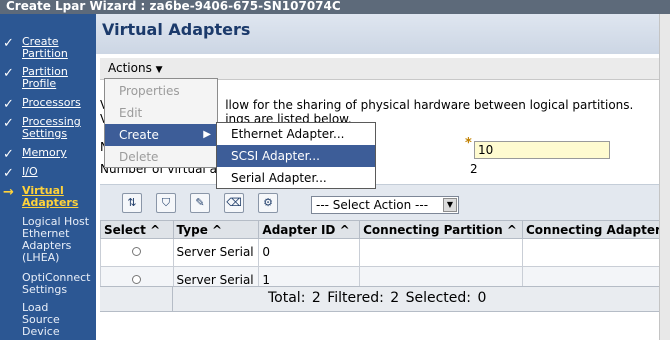 The width and height of the screenshot is (670, 340). What do you see at coordinates (474, 169) in the screenshot?
I see `number-adapters-value: 2` at bounding box center [474, 169].